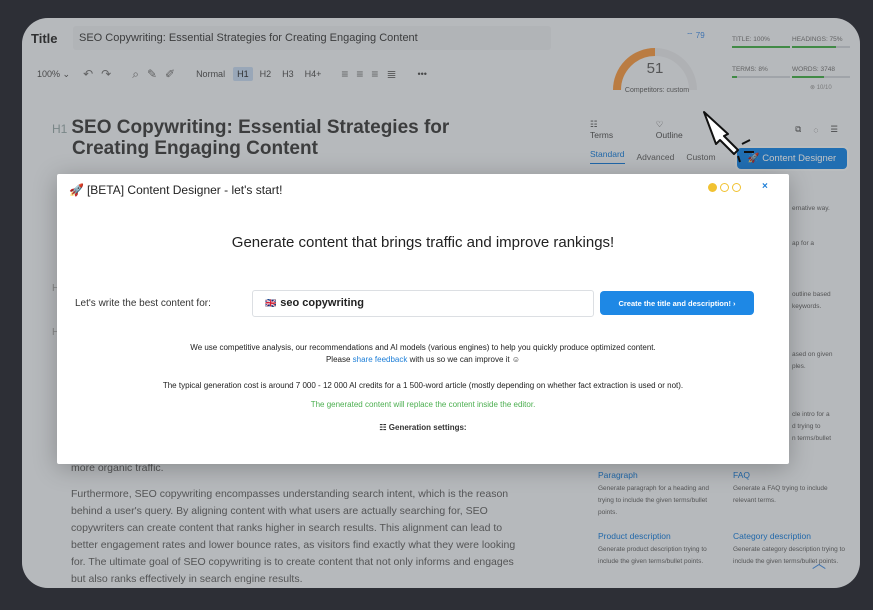 The image size is (873, 610). I want to click on pointer-hand-icon, so click(728, 137).